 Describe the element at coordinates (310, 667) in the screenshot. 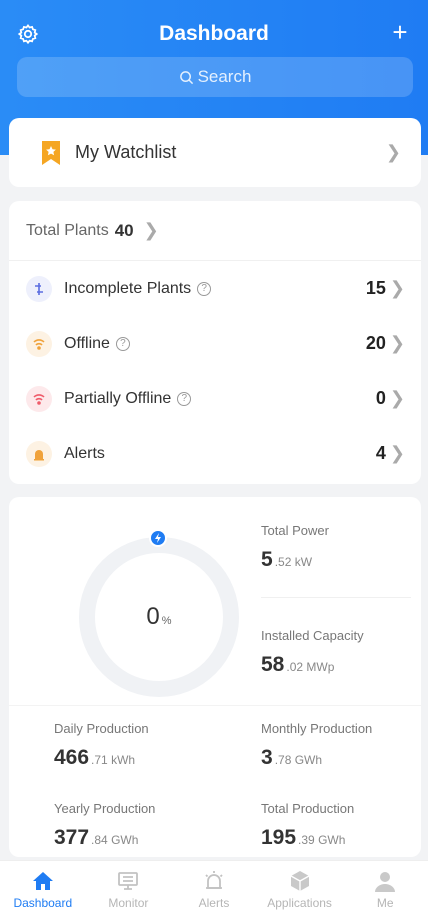

I see `metric-unit: .02 MWp` at that location.